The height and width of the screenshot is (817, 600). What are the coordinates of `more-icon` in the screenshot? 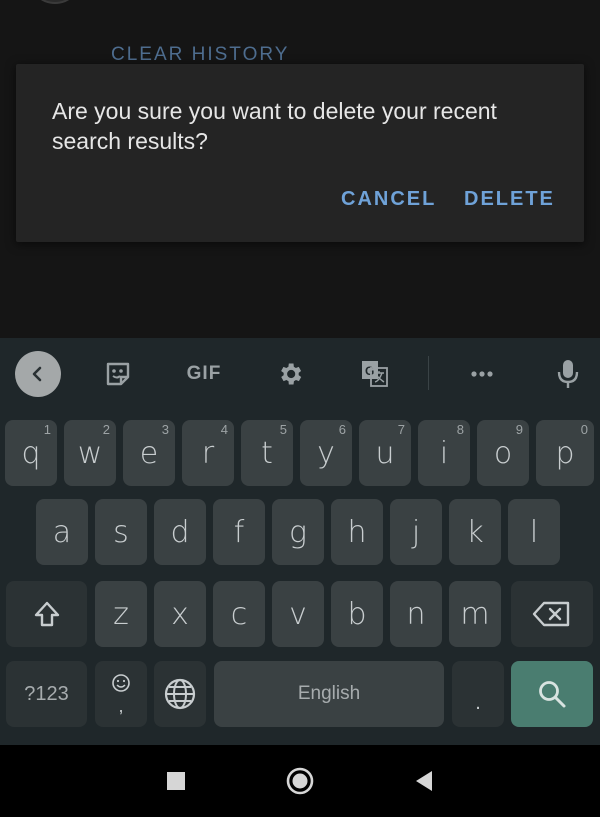 It's located at (482, 374).